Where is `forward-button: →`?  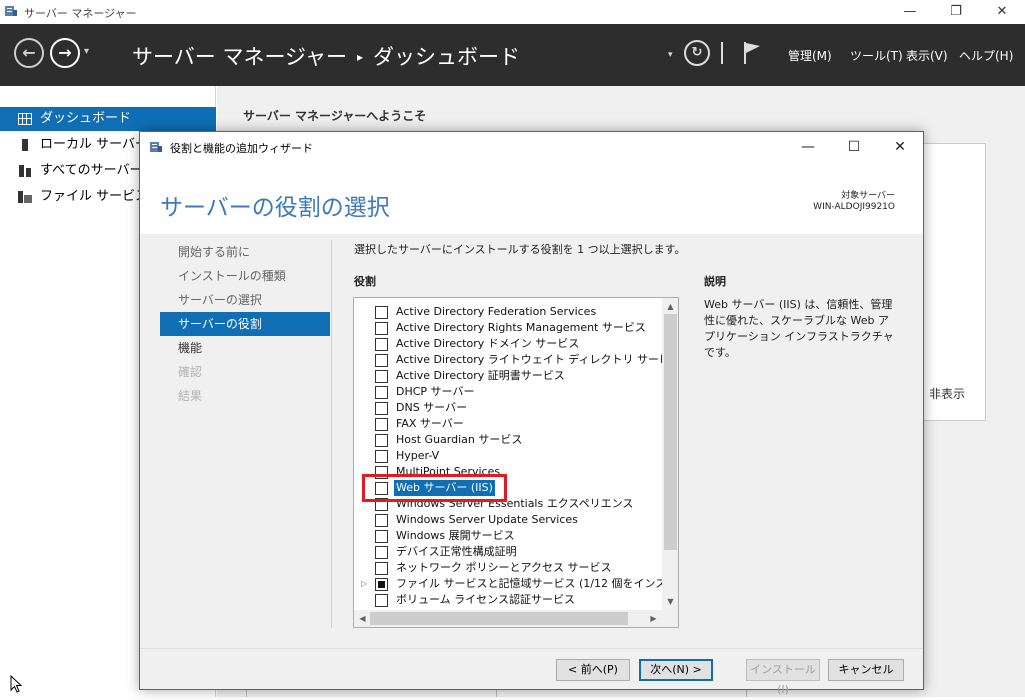 forward-button: → is located at coordinates (65, 53).